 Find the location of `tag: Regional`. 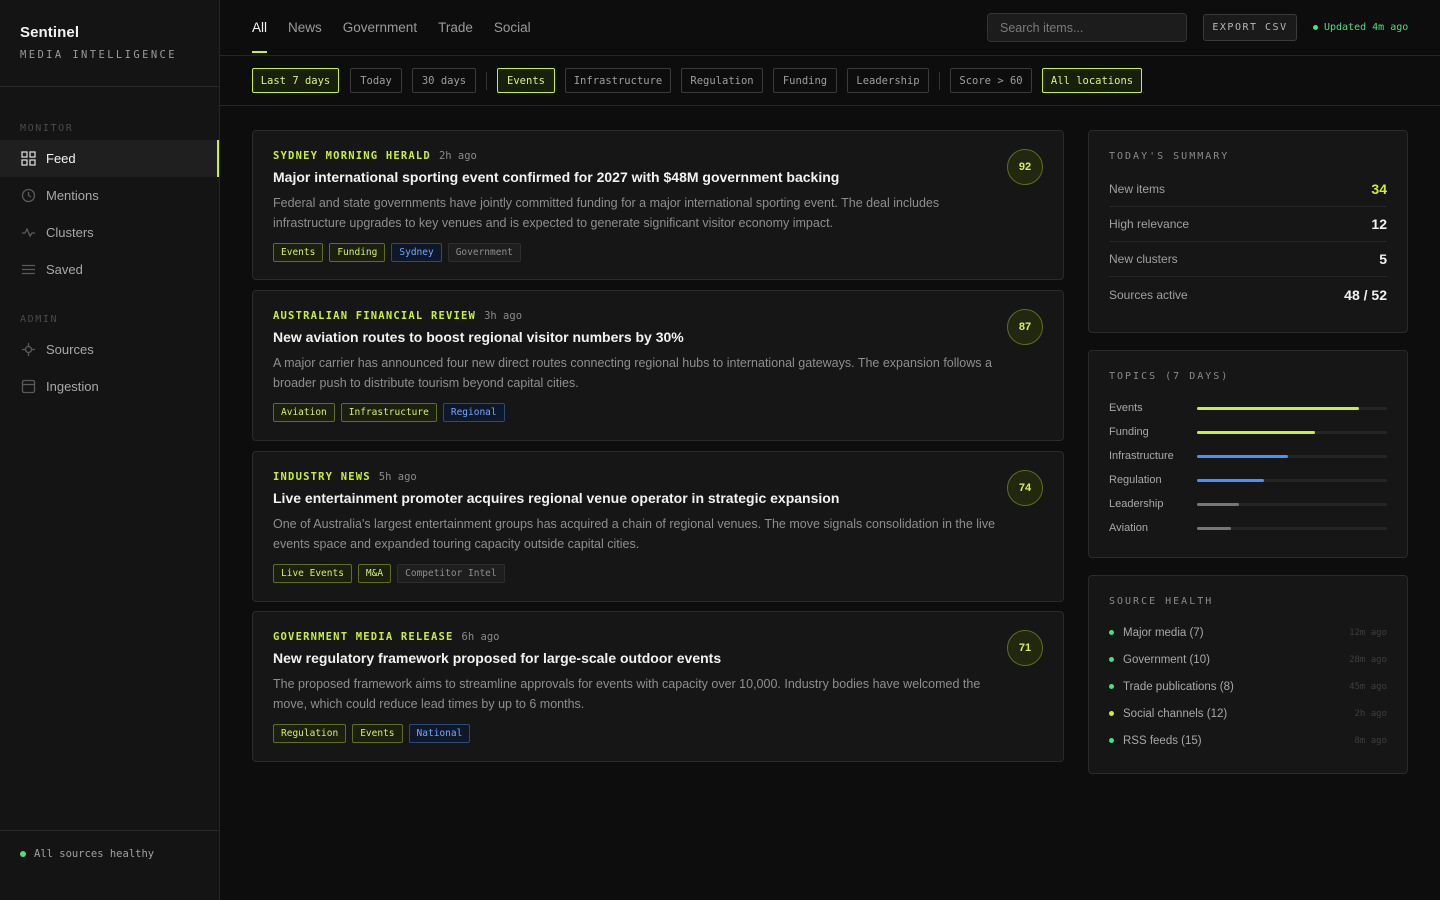

tag: Regional is located at coordinates (473, 412).